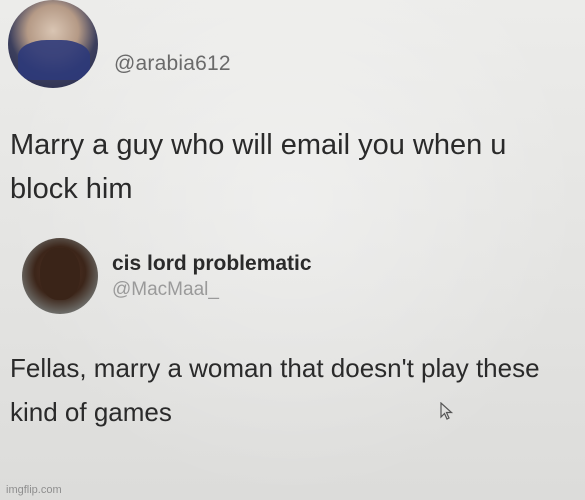  What do you see at coordinates (212, 264) in the screenshot?
I see `tweet-2-display-name: cis lord problematic` at bounding box center [212, 264].